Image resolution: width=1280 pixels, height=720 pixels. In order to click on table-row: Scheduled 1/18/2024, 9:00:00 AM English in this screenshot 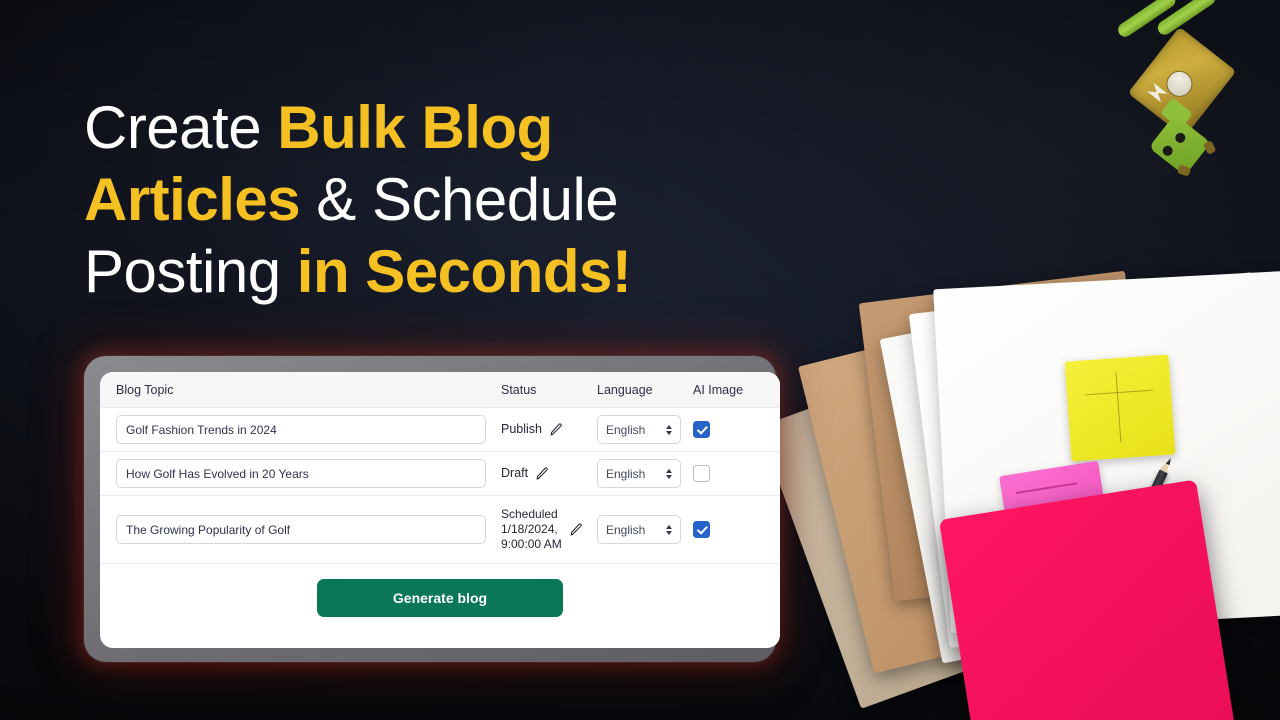, I will do `click(440, 530)`.